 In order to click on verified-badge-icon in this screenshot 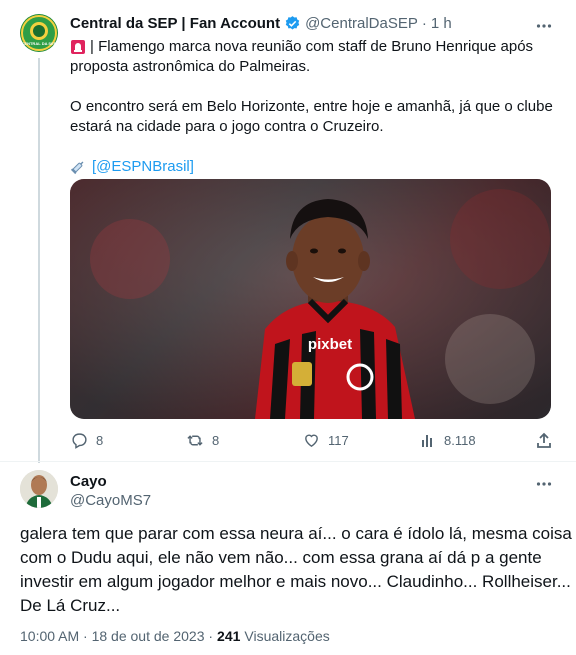, I will do `click(292, 23)`.